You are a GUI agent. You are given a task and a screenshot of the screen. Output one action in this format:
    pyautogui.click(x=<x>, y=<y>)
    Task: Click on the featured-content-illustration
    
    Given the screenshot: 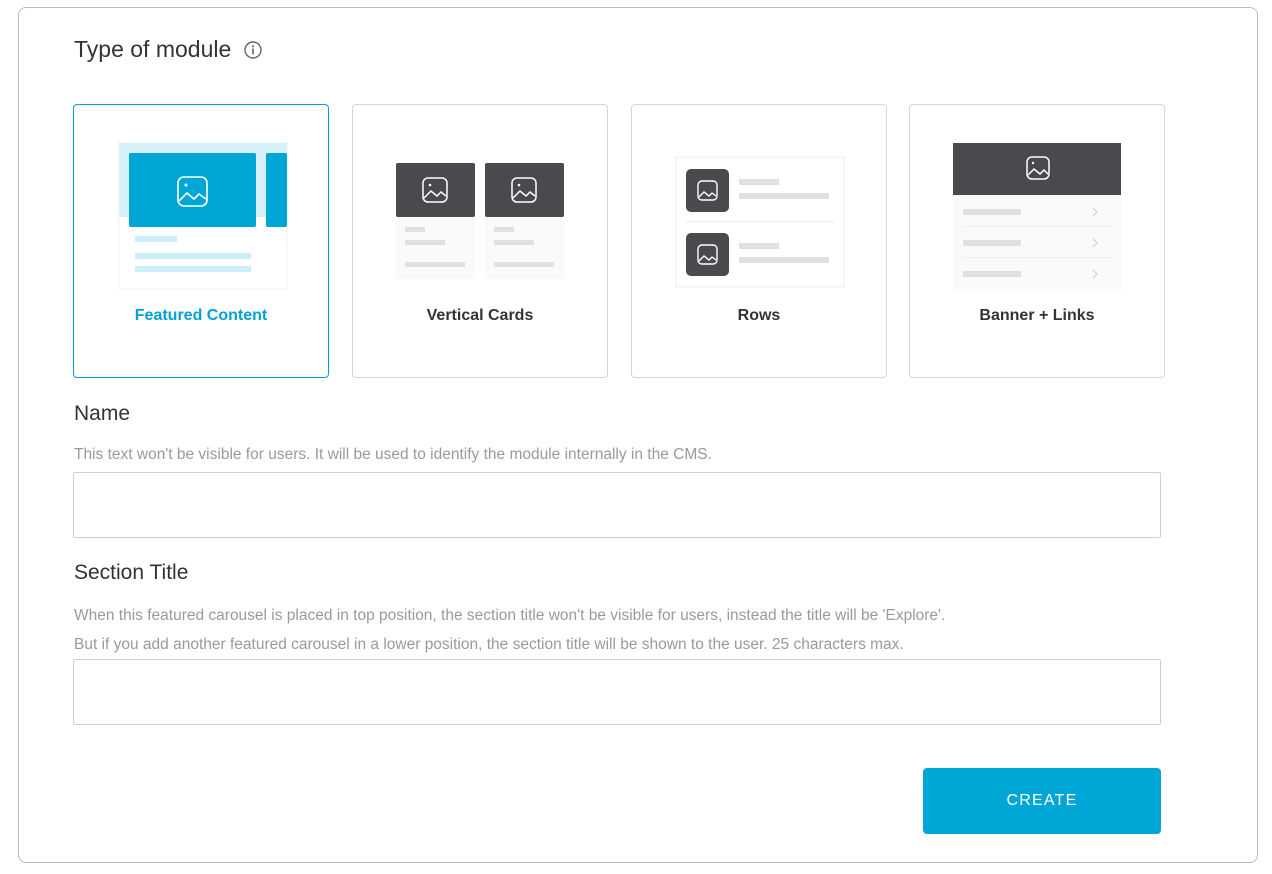 What is the action you would take?
    pyautogui.click(x=203, y=216)
    